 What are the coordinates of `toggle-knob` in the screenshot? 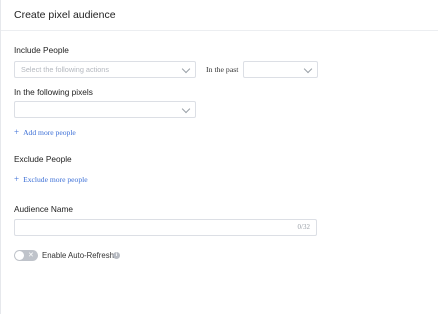 It's located at (19, 255).